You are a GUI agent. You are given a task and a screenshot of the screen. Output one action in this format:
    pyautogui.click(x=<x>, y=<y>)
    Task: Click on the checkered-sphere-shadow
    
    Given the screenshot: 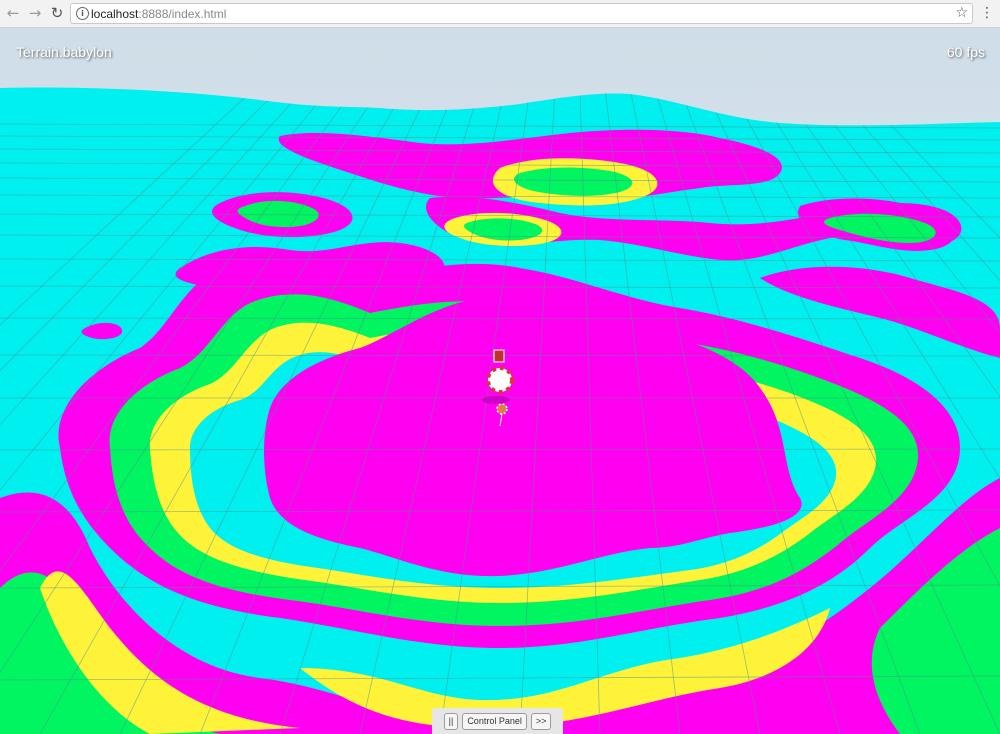 What is the action you would take?
    pyautogui.click(x=496, y=400)
    